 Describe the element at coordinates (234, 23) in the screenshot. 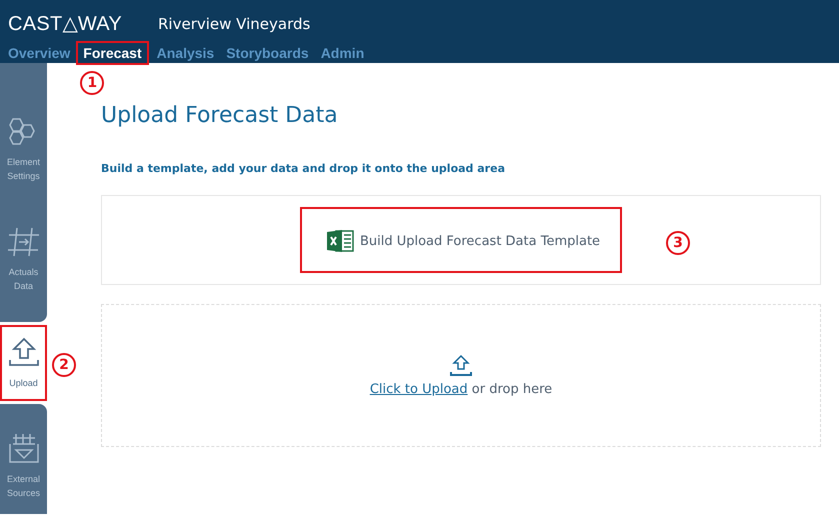

I see `app-title: Riverview Vineyards` at that location.